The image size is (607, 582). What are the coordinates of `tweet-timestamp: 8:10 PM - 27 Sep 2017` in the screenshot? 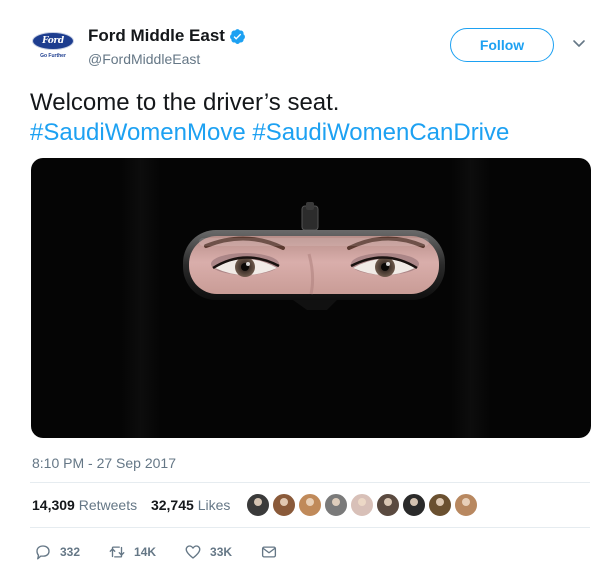 It's located at (104, 463).